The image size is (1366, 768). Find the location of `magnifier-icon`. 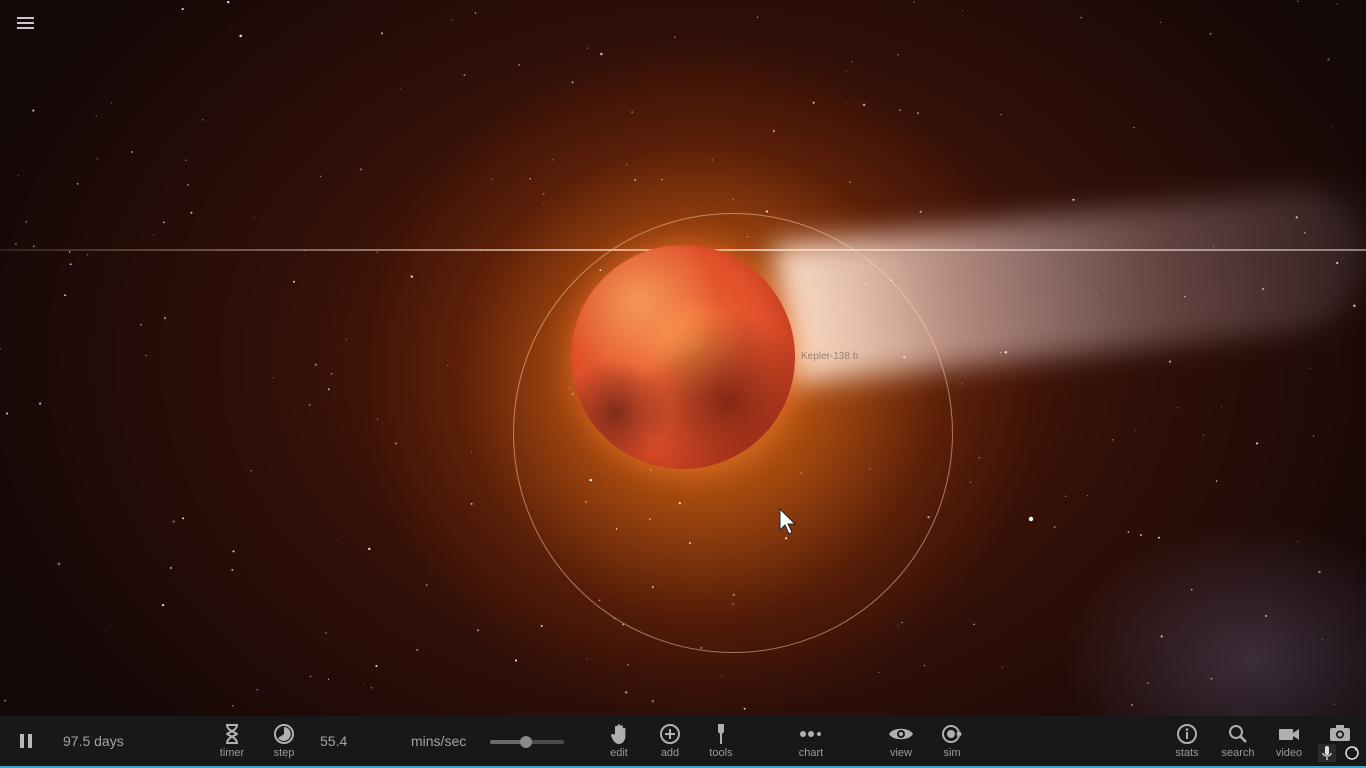

magnifier-icon is located at coordinates (1238, 734).